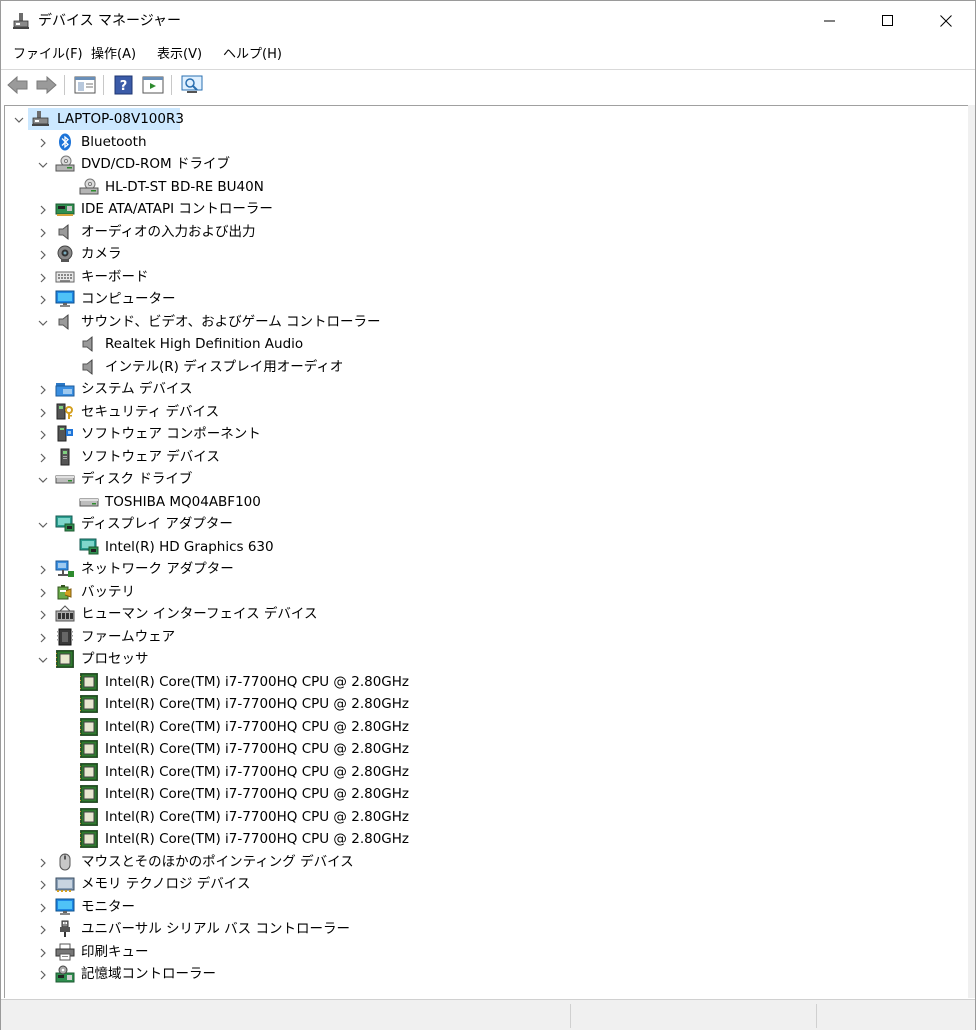  Describe the element at coordinates (485, 569) in the screenshot. I see `tree-category: ネットワーク アダプター` at that location.